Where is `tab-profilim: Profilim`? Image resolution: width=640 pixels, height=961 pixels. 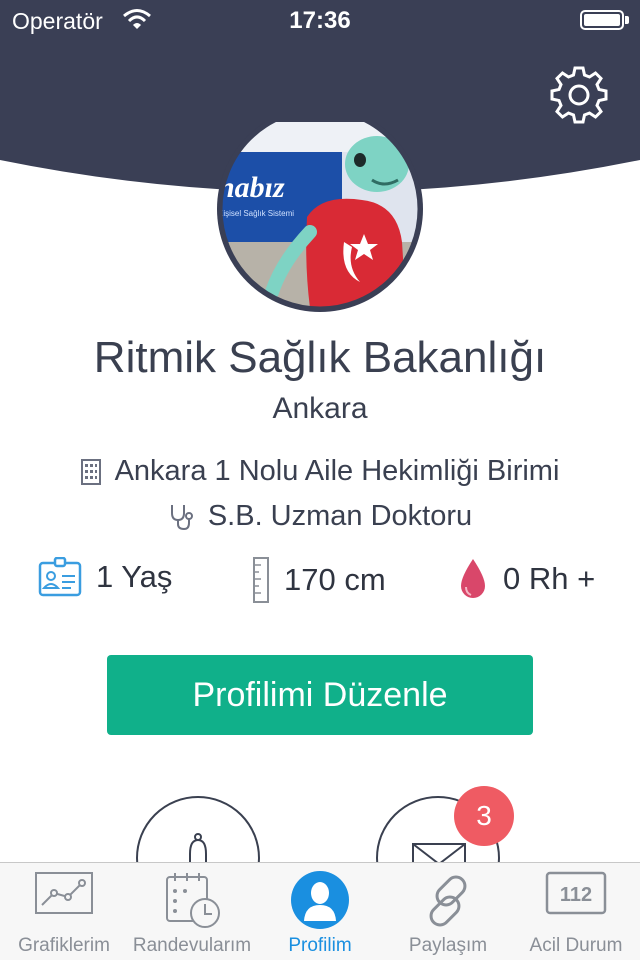 tab-profilim: Profilim is located at coordinates (320, 912).